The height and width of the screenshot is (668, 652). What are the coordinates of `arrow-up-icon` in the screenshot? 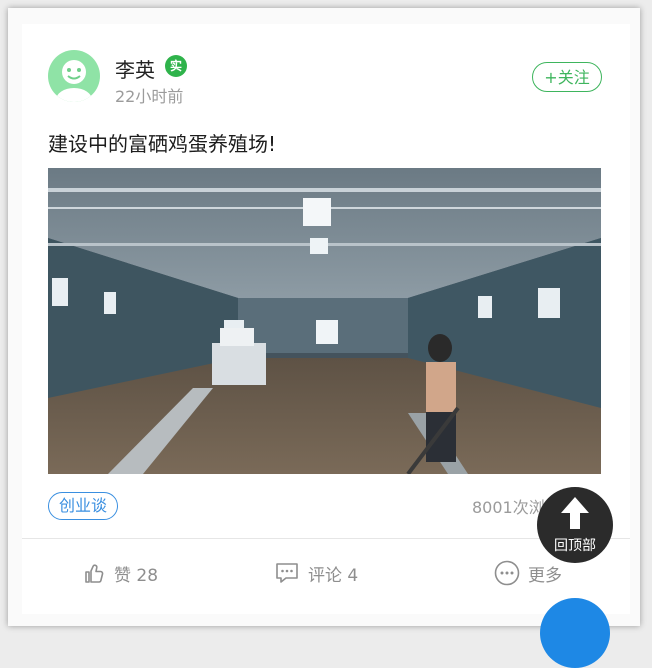 It's located at (575, 515).